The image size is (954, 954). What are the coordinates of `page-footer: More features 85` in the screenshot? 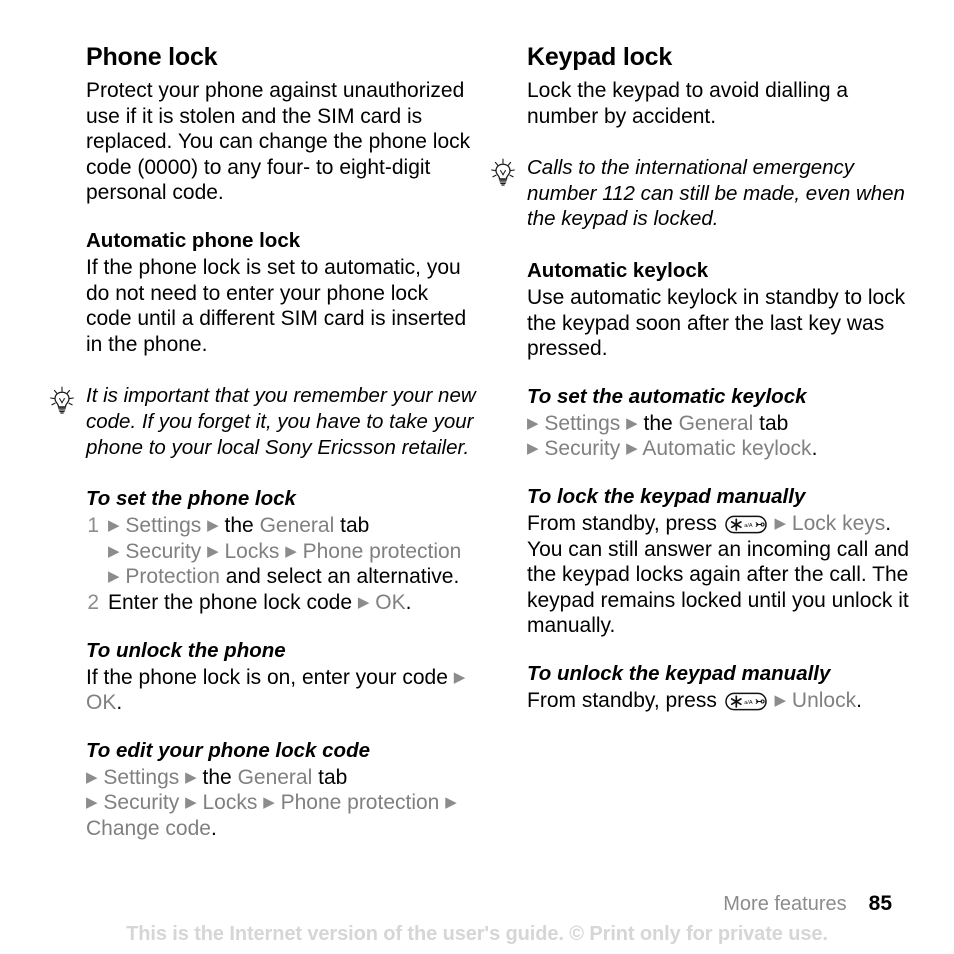 It's located at (807, 904).